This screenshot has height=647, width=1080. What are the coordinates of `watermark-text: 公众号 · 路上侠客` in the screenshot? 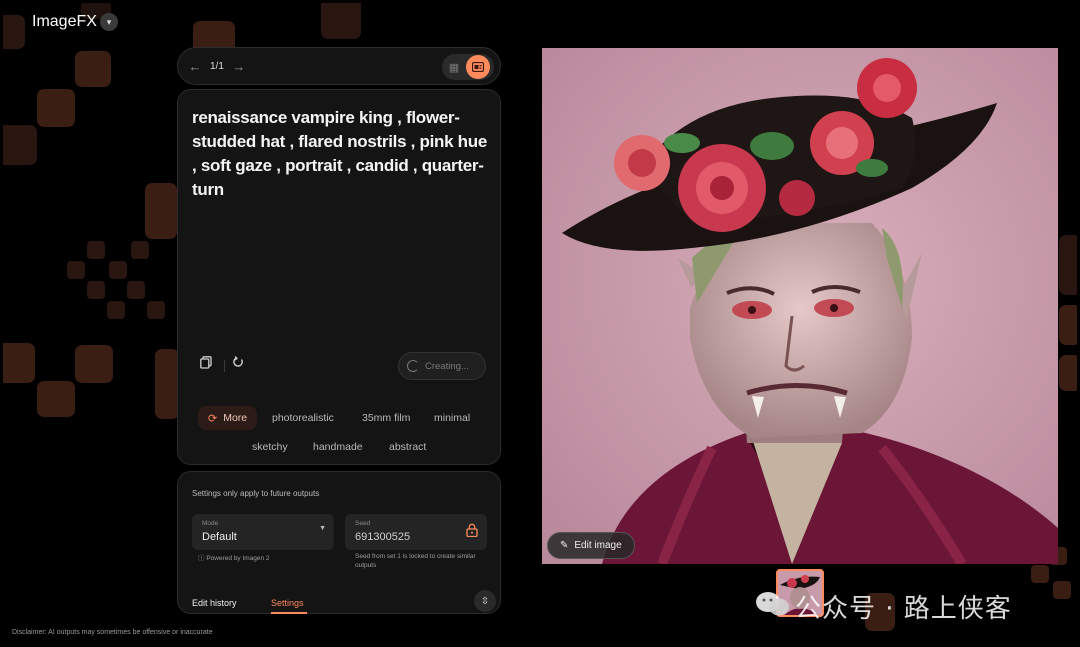 It's located at (903, 609).